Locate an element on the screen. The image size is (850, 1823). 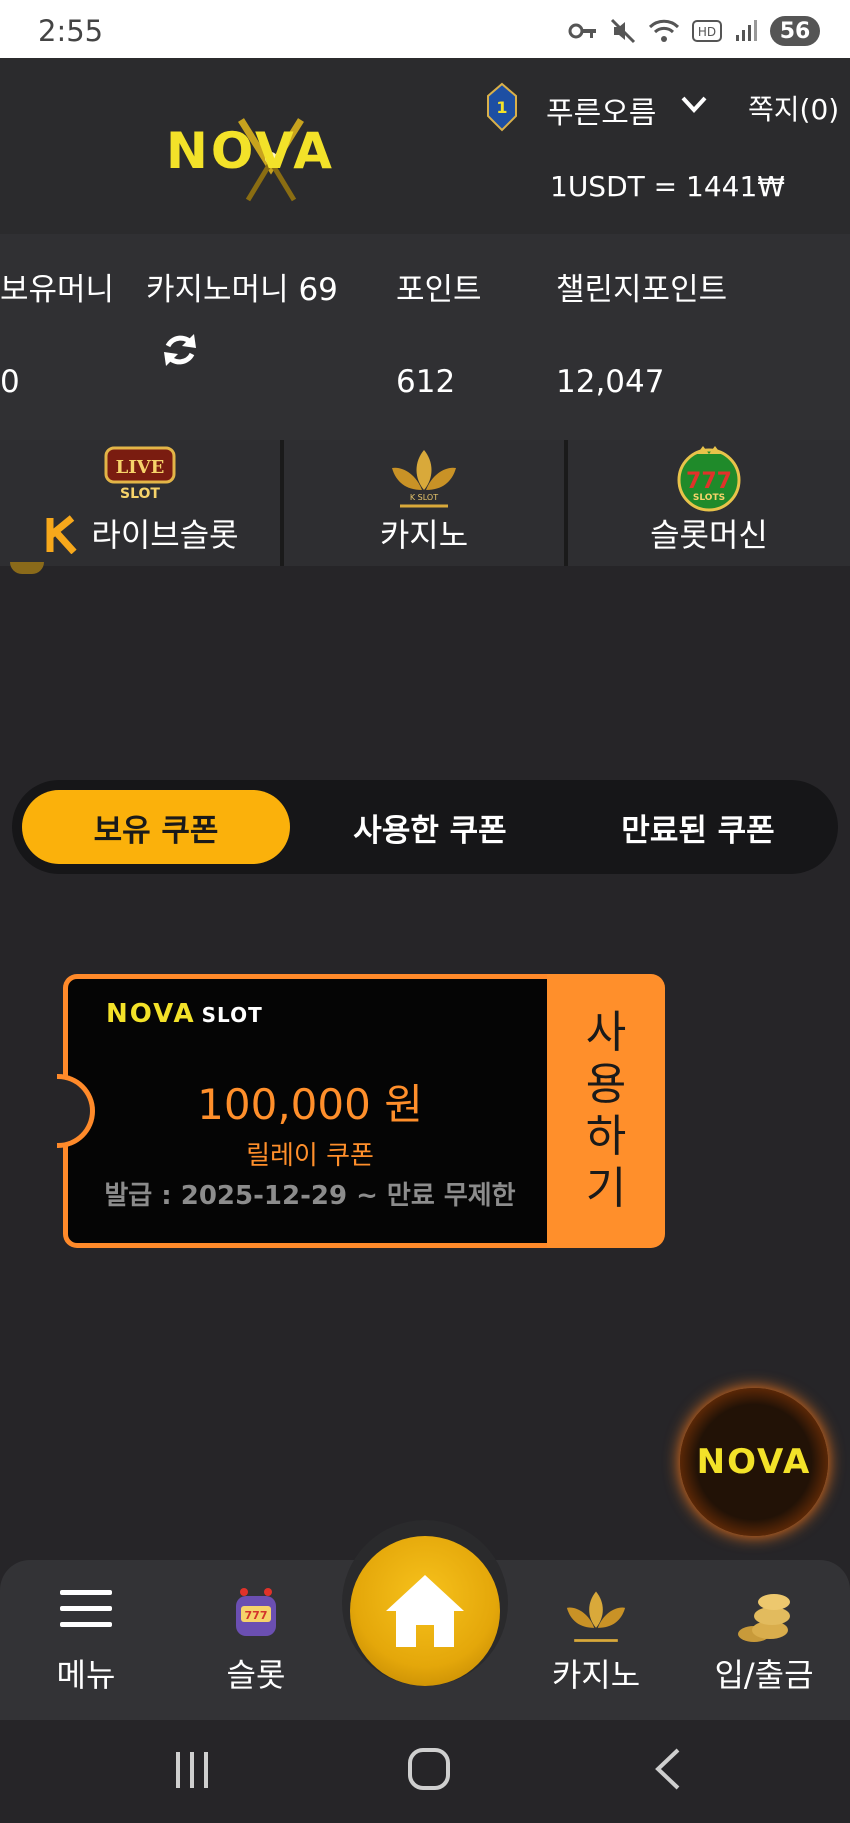
memo-link: 쪽지(0) is located at coordinates (793, 108).